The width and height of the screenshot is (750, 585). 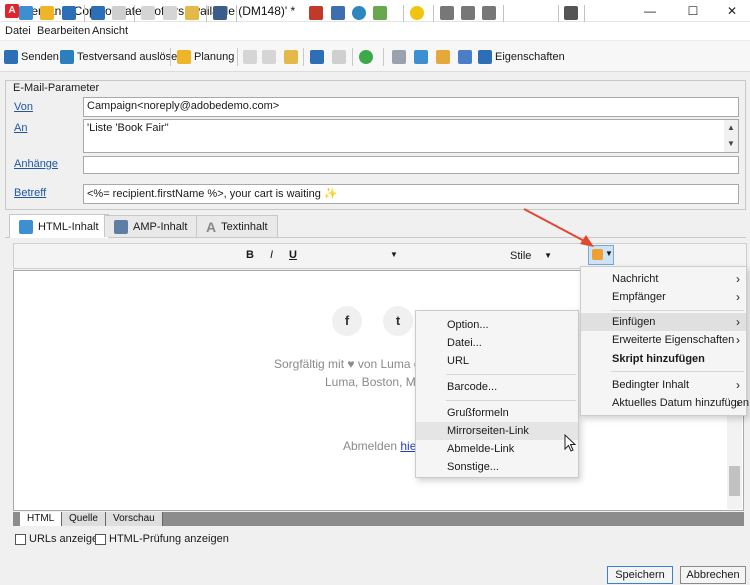 What do you see at coordinates (134, 519) in the screenshot?
I see `tab-preview: Vorschau` at bounding box center [134, 519].